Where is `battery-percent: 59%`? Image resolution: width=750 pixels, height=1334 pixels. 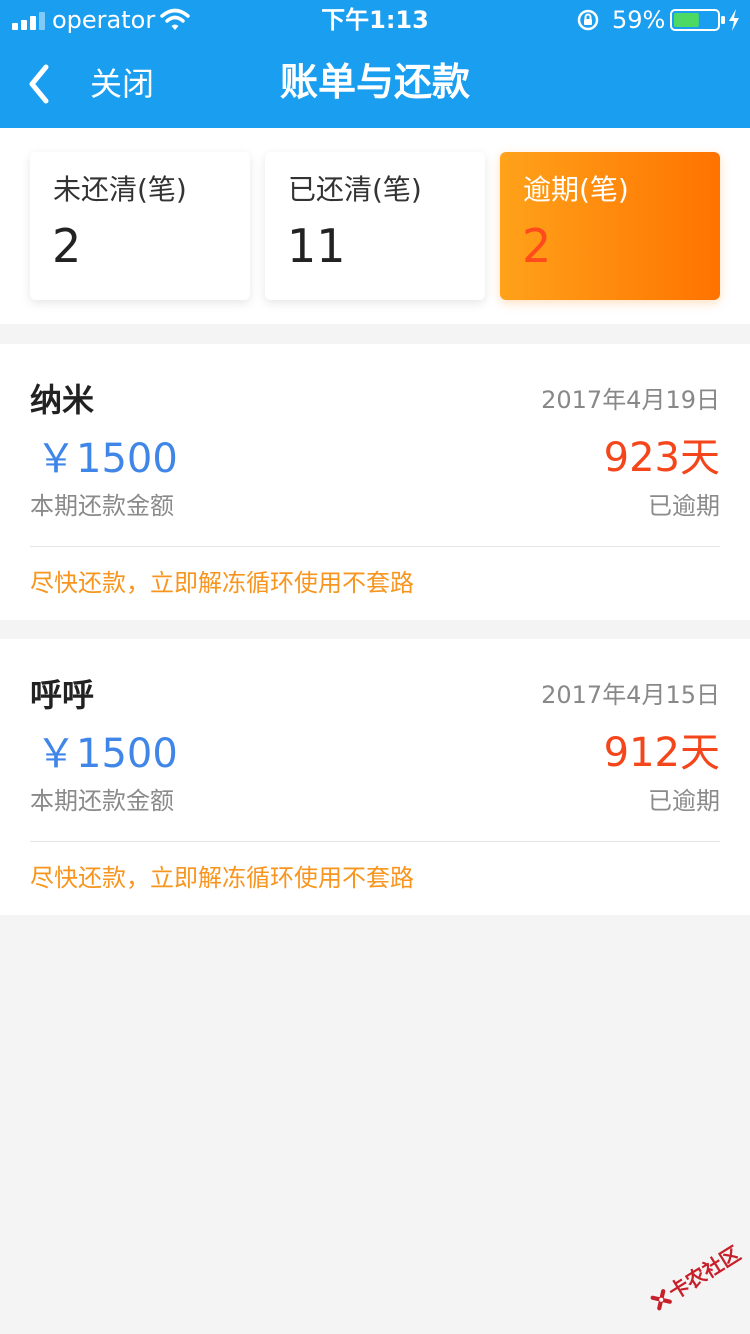 battery-percent: 59% is located at coordinates (639, 20).